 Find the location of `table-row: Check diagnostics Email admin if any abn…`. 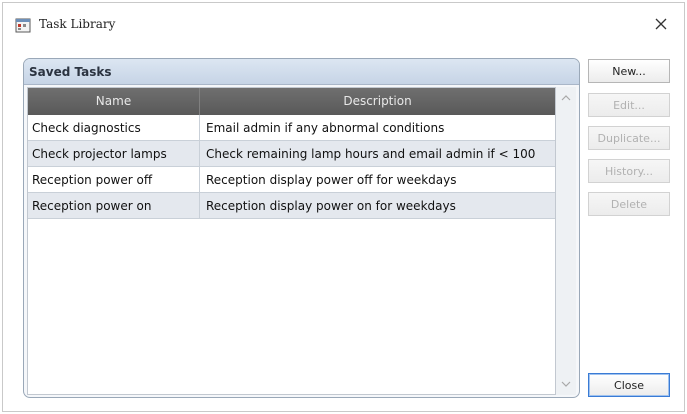

table-row: Check diagnostics Email admin if any abn… is located at coordinates (291, 128).